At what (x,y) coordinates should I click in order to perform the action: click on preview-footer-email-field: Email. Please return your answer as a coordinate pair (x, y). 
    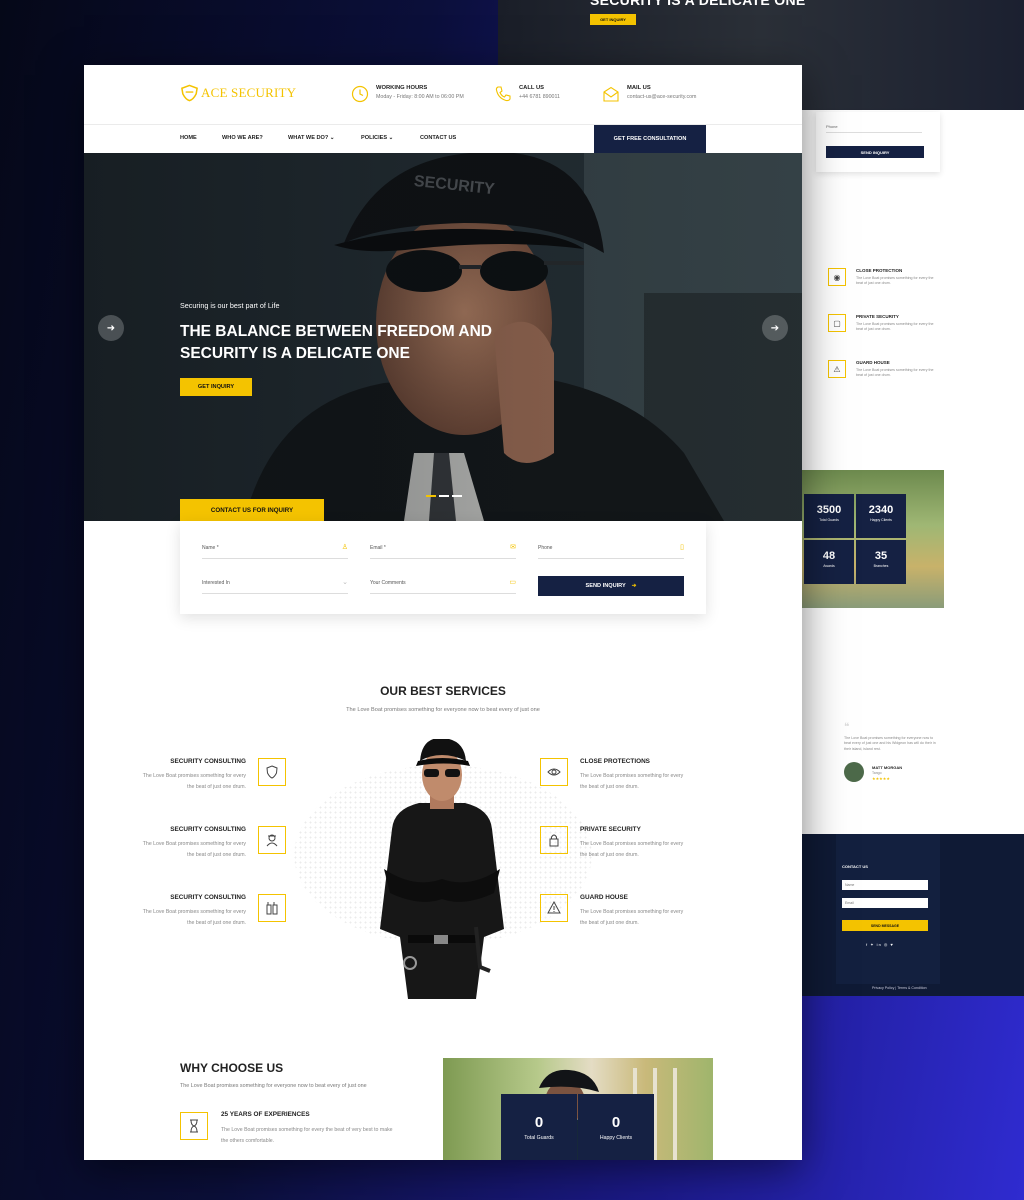
    Looking at the image, I should click on (885, 903).